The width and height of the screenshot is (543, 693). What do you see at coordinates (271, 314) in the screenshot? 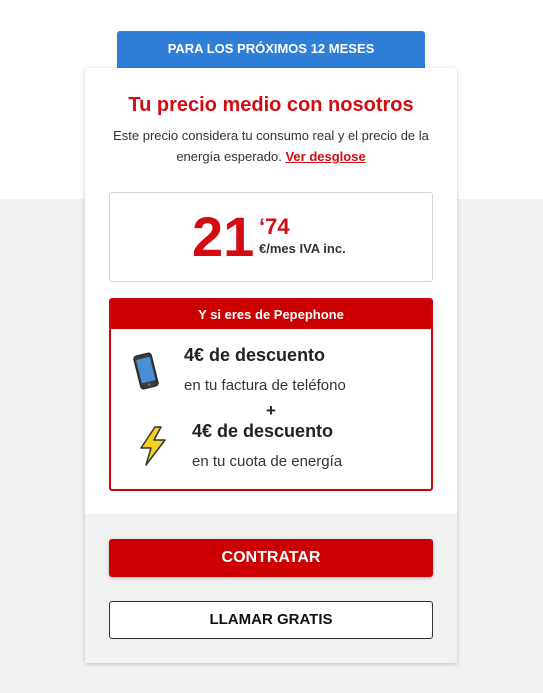
I see `promo-header: Y si eres de Pepephone` at bounding box center [271, 314].